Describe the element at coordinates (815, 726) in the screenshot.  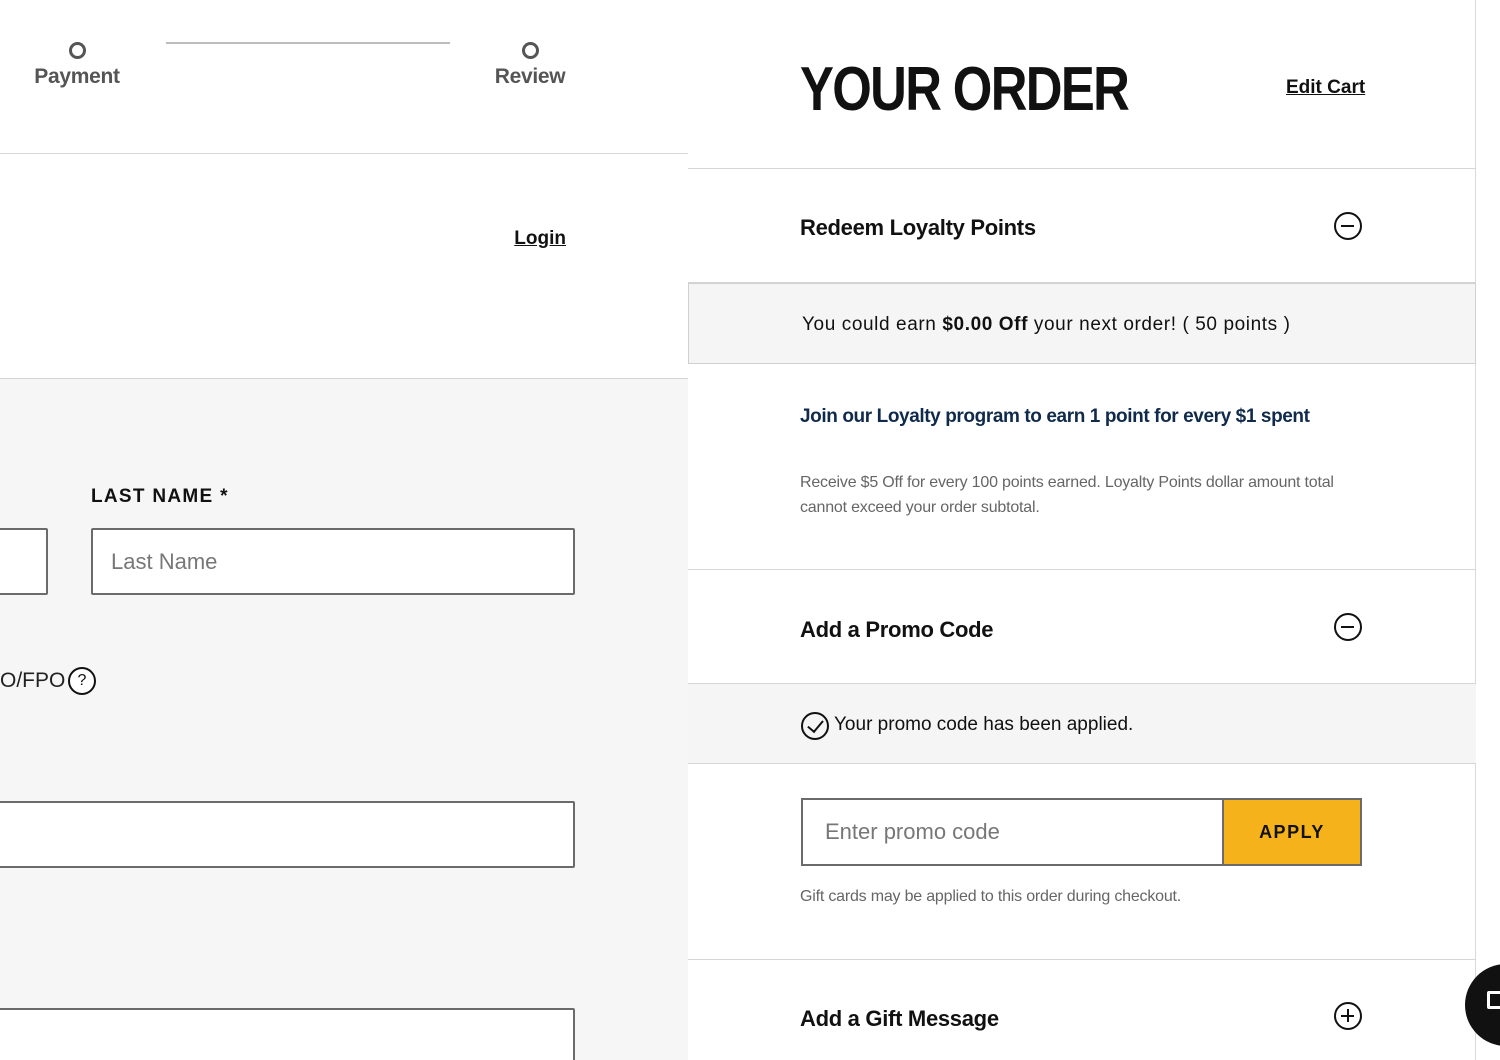
I see `check-circle-icon` at that location.